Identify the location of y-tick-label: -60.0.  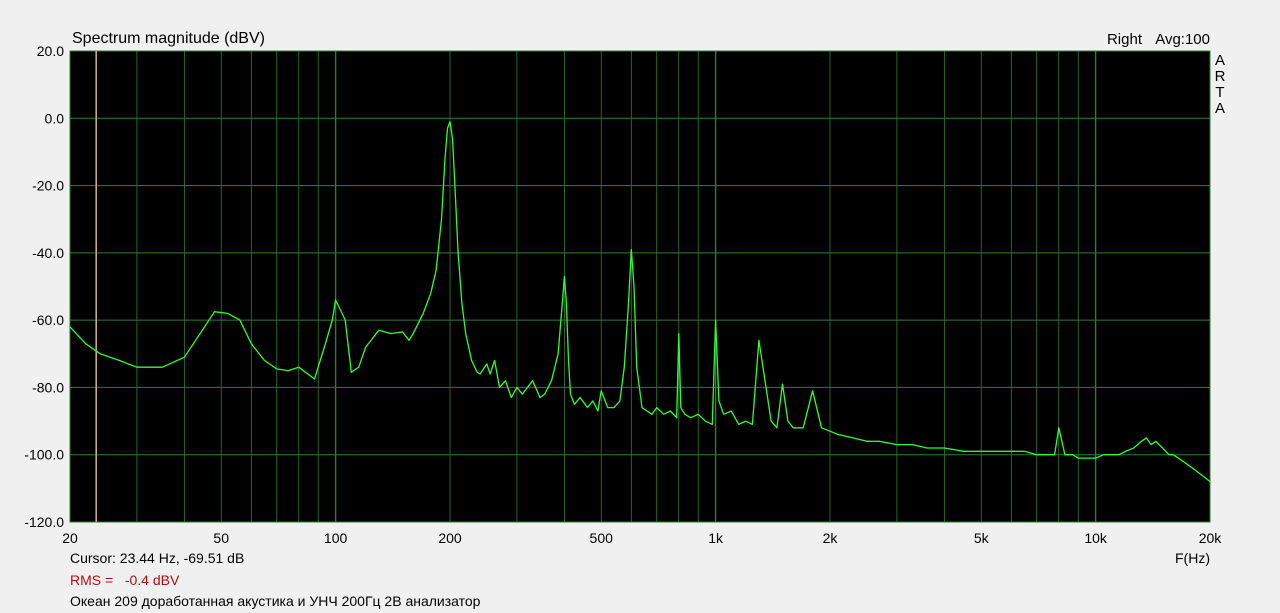
(48, 320).